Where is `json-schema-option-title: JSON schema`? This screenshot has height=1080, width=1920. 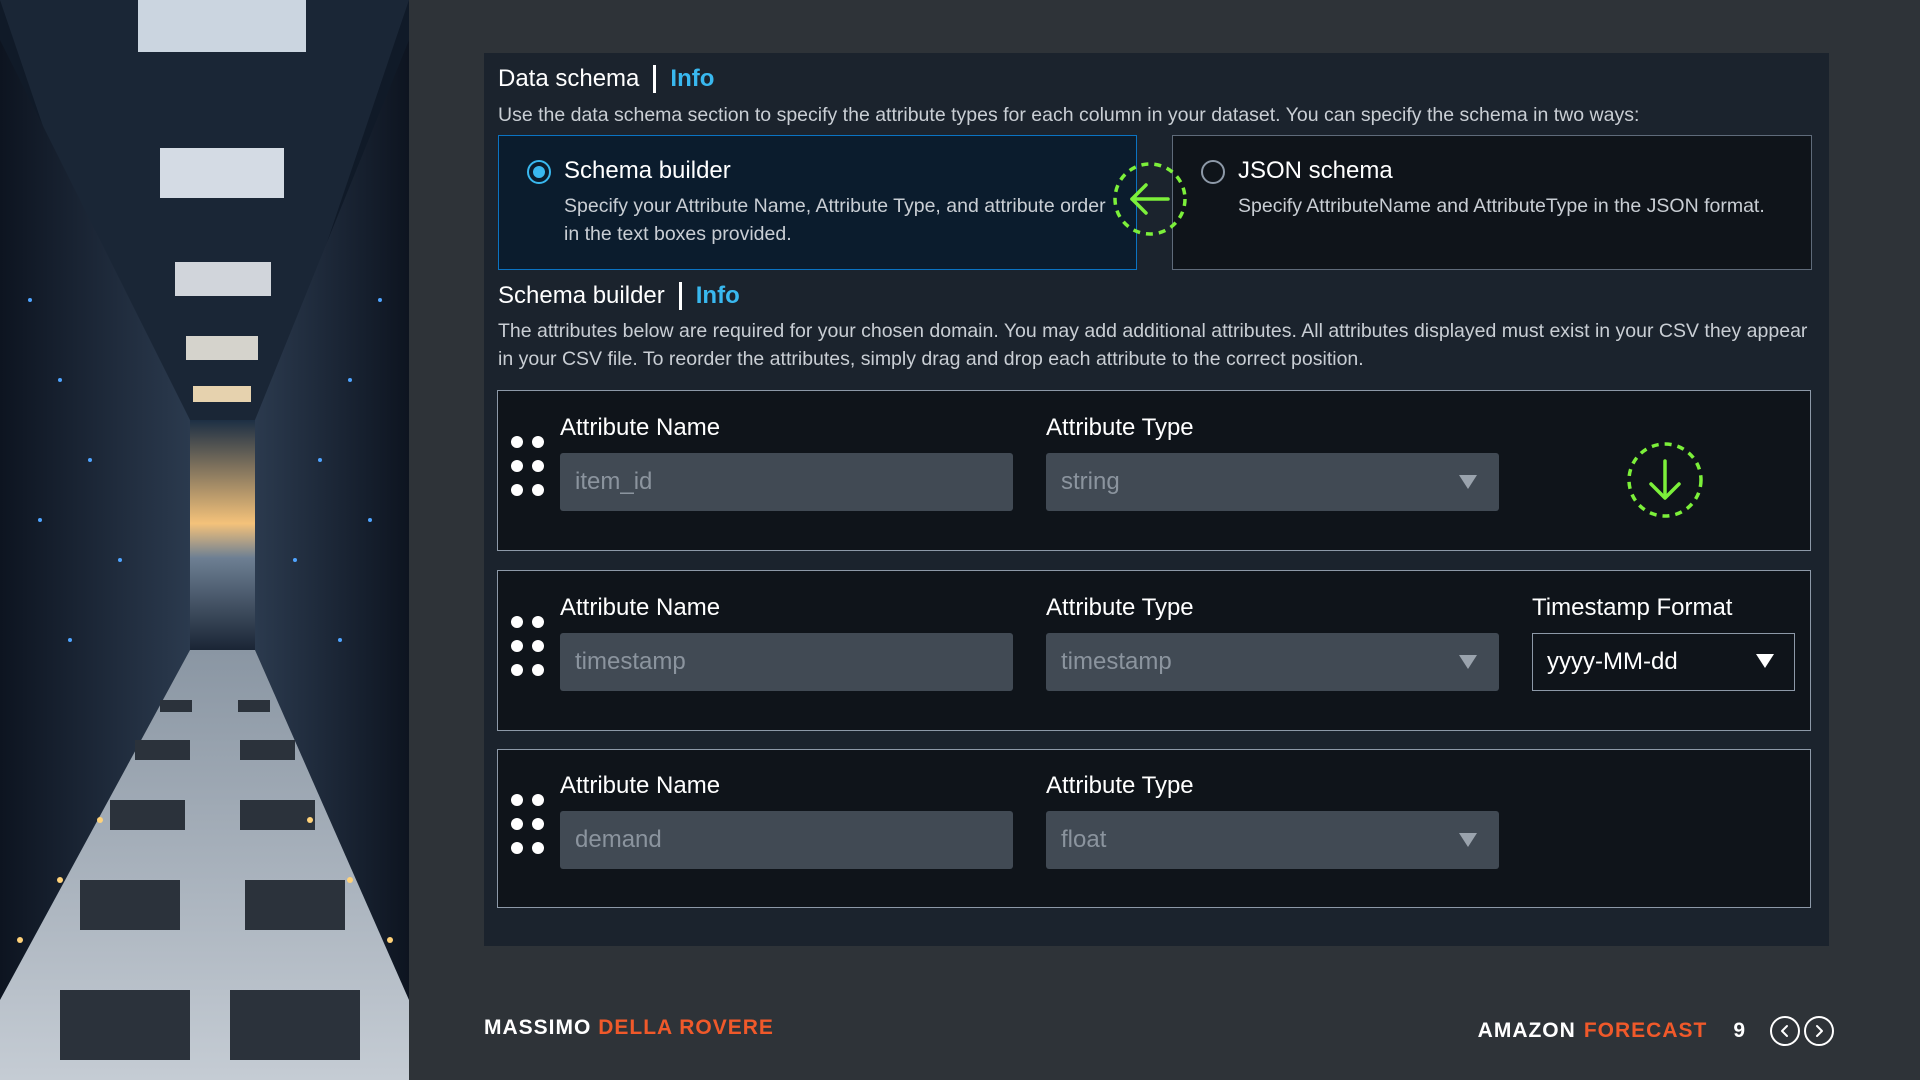
json-schema-option-title: JSON schema is located at coordinates (1315, 170).